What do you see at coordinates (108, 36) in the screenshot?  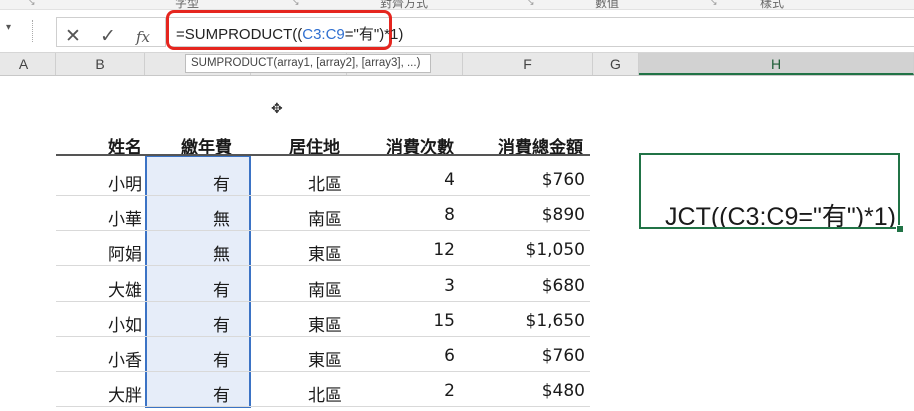 I see `enter-icon: ✓` at bounding box center [108, 36].